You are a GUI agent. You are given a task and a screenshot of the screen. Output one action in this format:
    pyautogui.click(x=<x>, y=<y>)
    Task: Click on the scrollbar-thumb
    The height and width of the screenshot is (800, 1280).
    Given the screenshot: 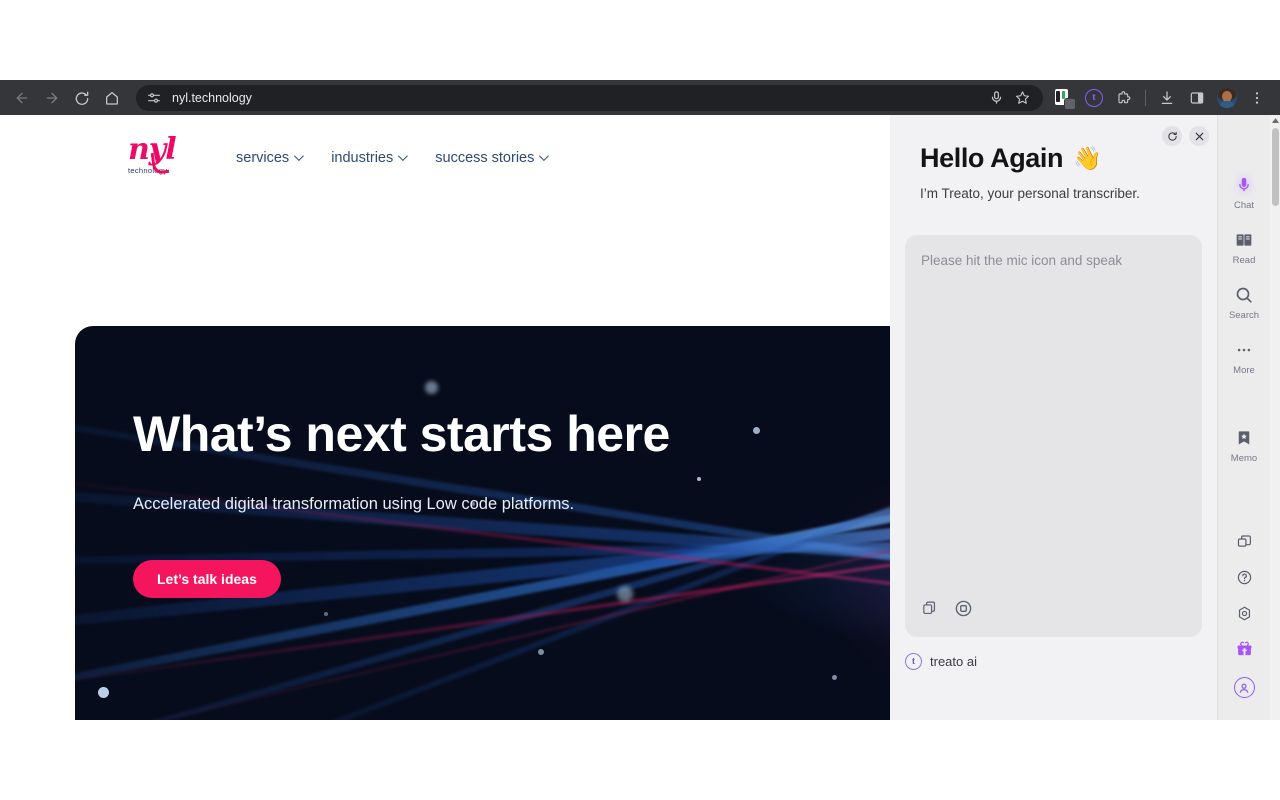 What is the action you would take?
    pyautogui.click(x=1275, y=167)
    